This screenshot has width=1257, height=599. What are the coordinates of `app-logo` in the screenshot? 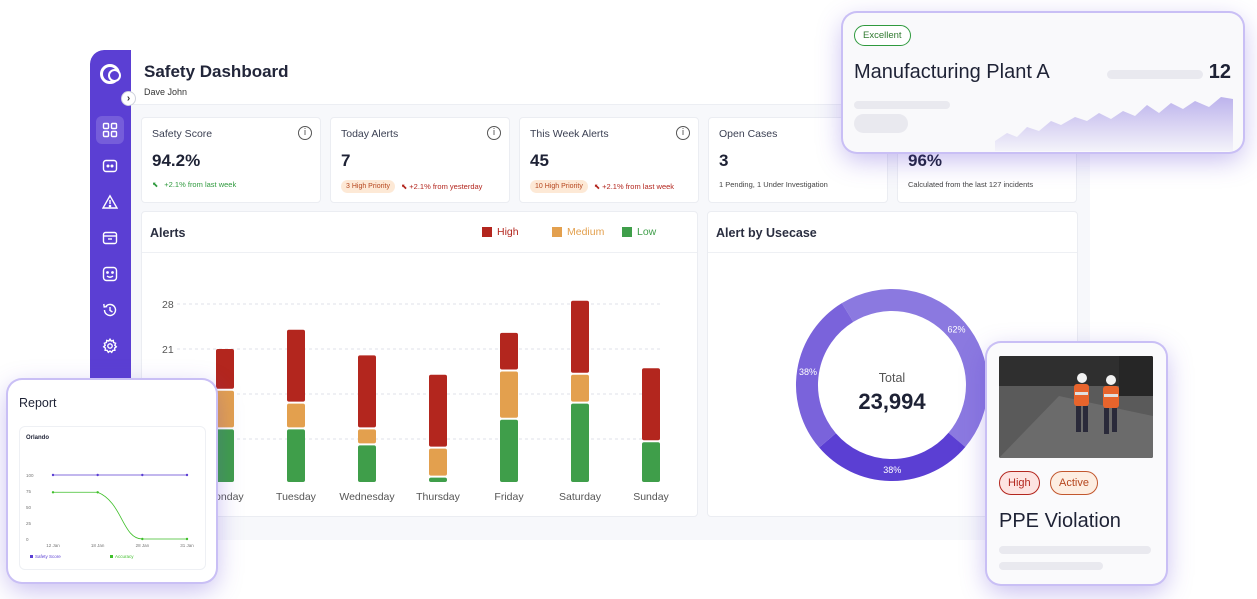 It's located at (110, 74).